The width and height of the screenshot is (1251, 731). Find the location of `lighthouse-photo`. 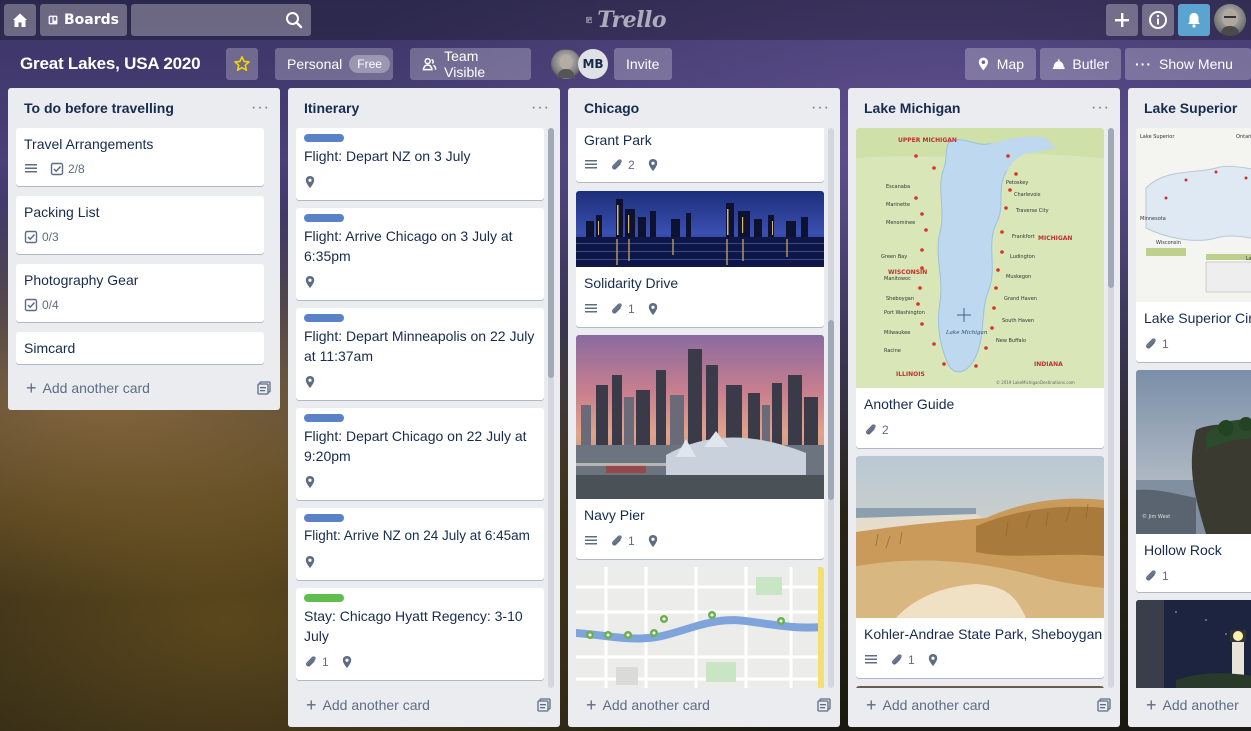

lighthouse-photo is located at coordinates (1193, 644).